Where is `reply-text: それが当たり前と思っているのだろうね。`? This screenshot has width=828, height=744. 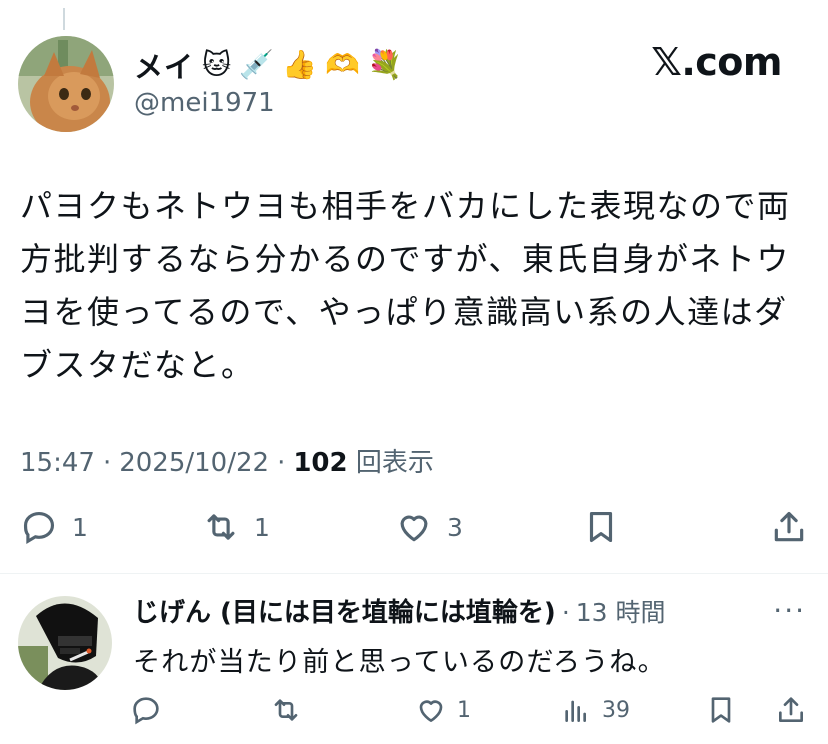 reply-text: それが当たり前と思っているのだろうね。 is located at coordinates (399, 662).